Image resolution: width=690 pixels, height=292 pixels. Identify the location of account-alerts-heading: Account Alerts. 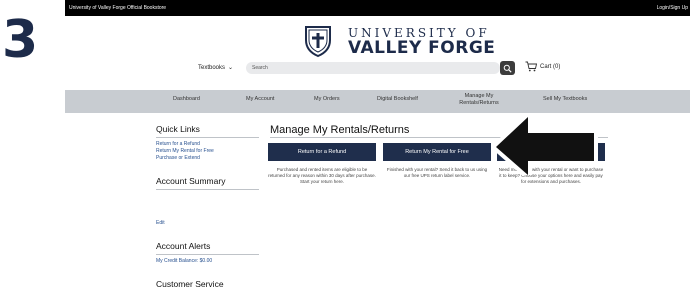
(183, 246).